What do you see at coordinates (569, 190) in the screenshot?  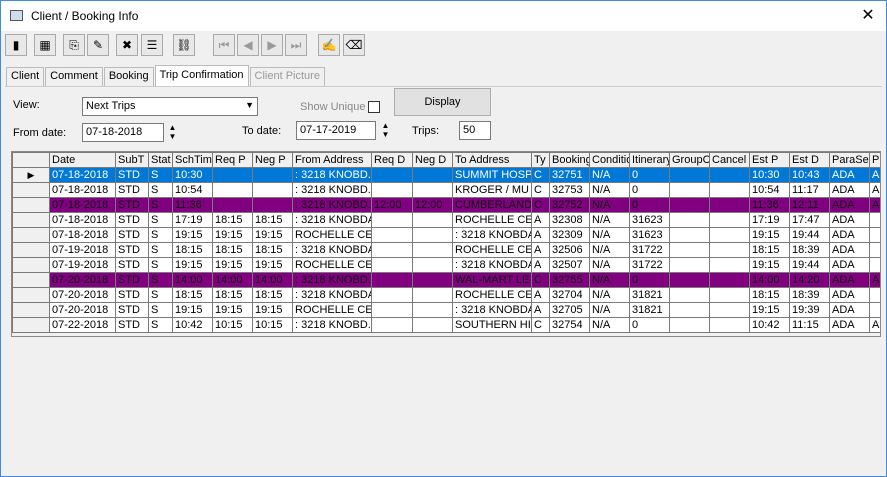 I see `cell-booking: 32753` at bounding box center [569, 190].